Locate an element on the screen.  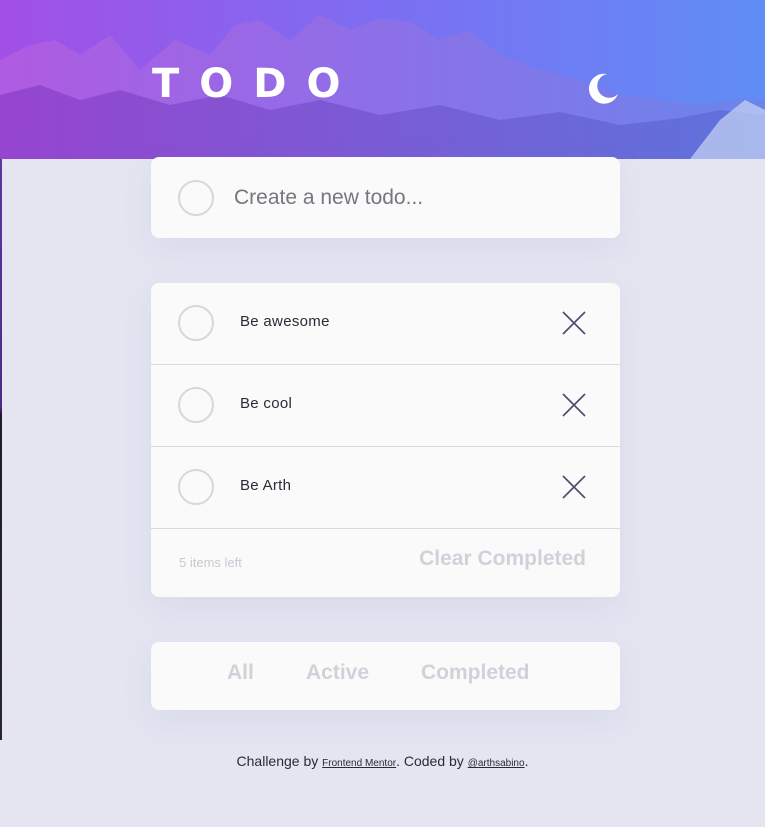
filter-active-button: Active is located at coordinates (337, 673).